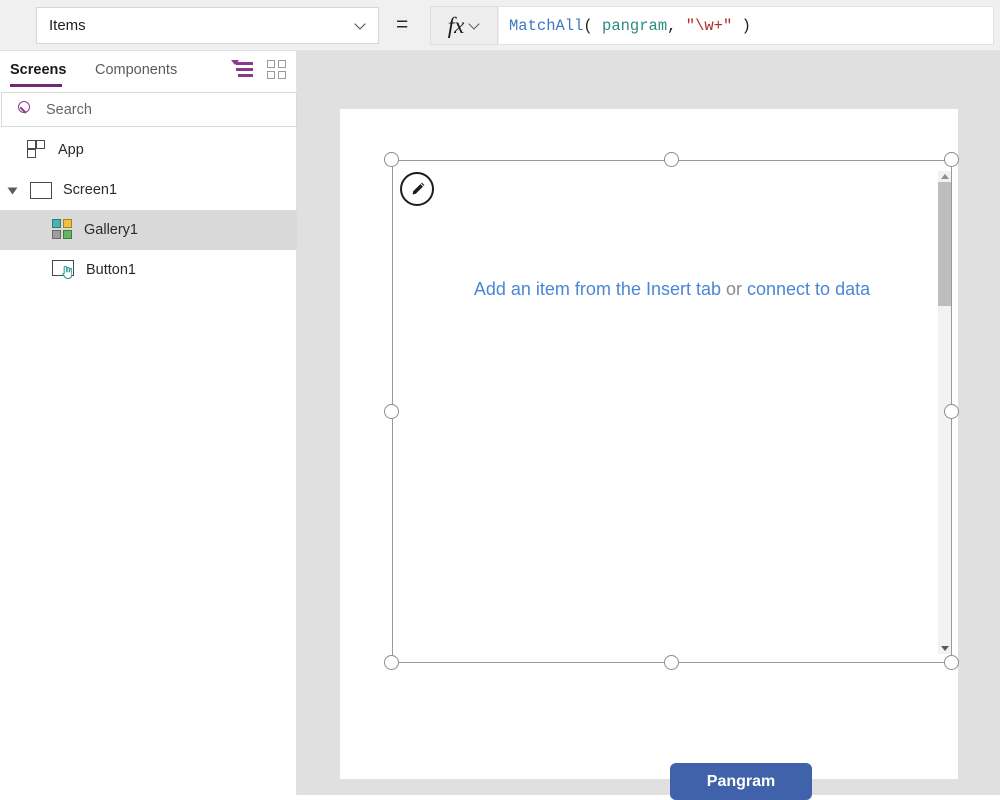 The width and height of the screenshot is (1000, 800). Describe the element at coordinates (277, 70) in the screenshot. I see `thumbnail-view-icon` at that location.